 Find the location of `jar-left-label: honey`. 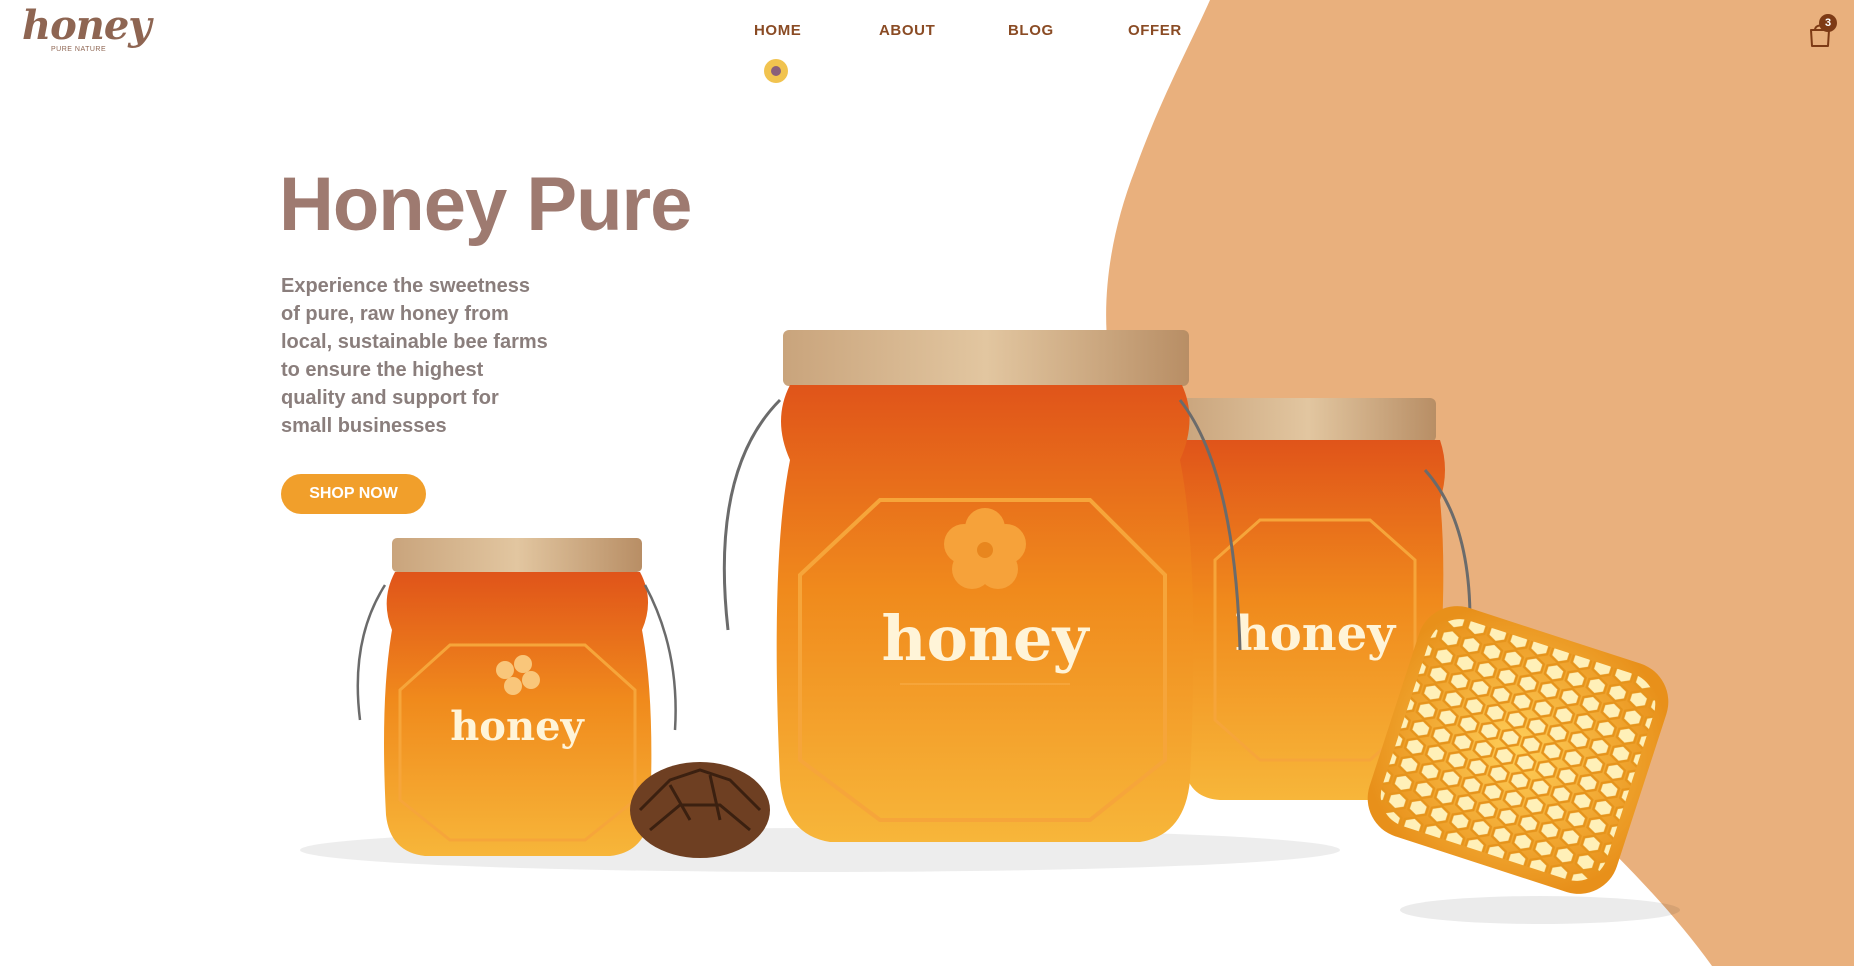

jar-left-label: honey is located at coordinates (517, 726).